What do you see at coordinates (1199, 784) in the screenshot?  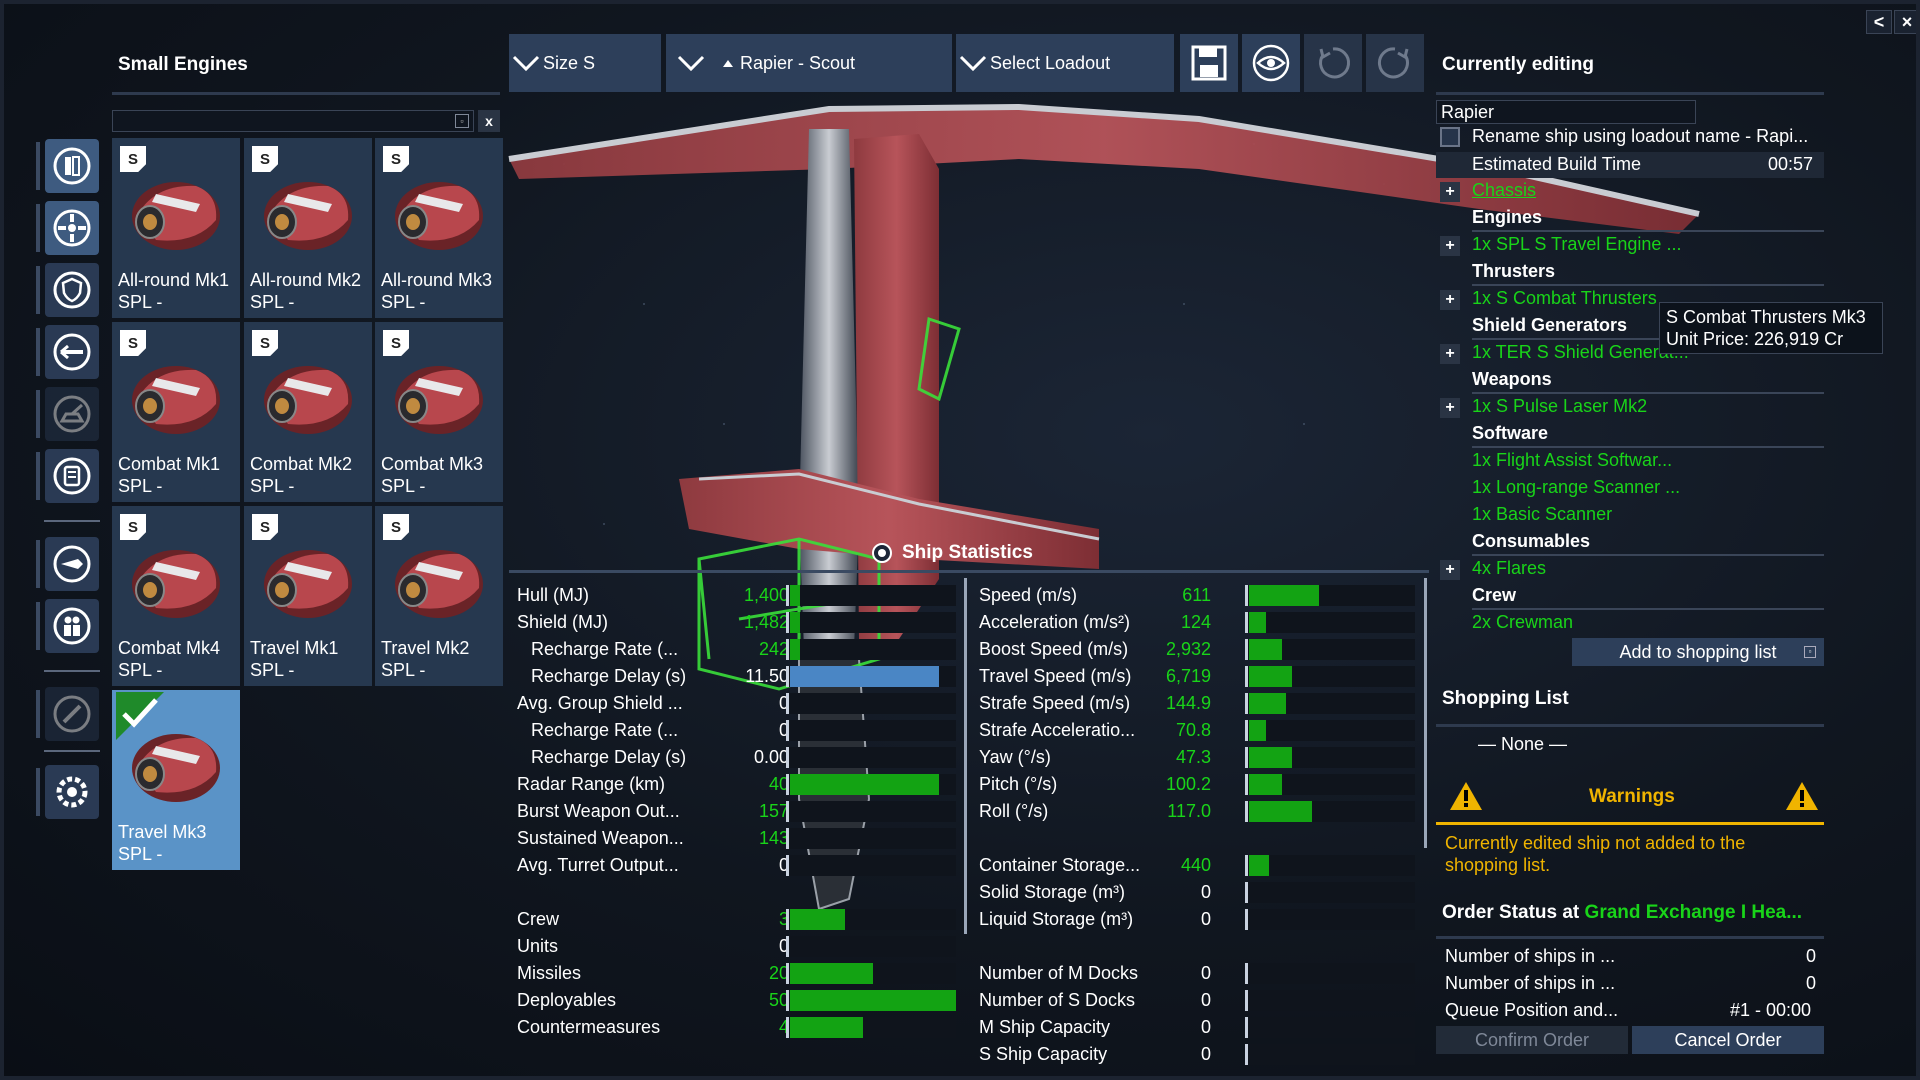 I see `stat-row: Pitch (°/s) 100.2` at bounding box center [1199, 784].